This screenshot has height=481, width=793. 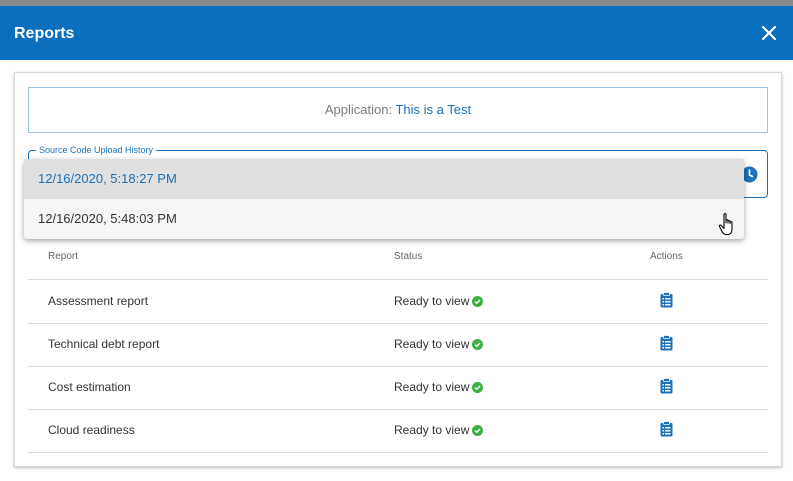 What do you see at coordinates (98, 301) in the screenshot?
I see `report-name: Assessment report` at bounding box center [98, 301].